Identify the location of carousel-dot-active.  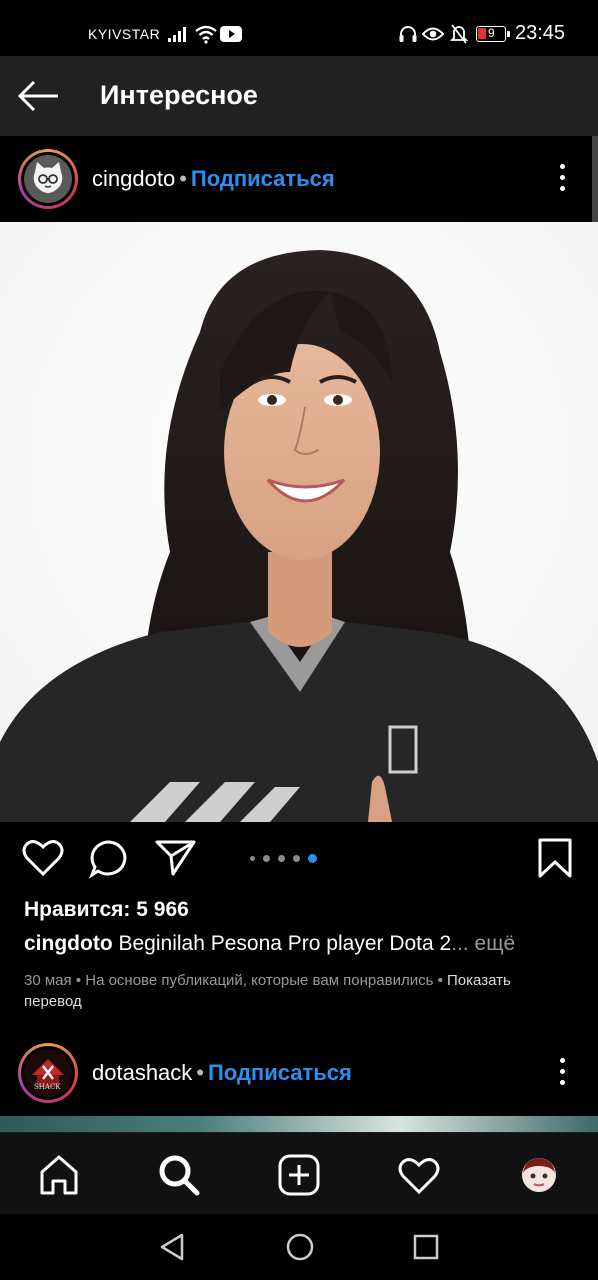
(312, 858).